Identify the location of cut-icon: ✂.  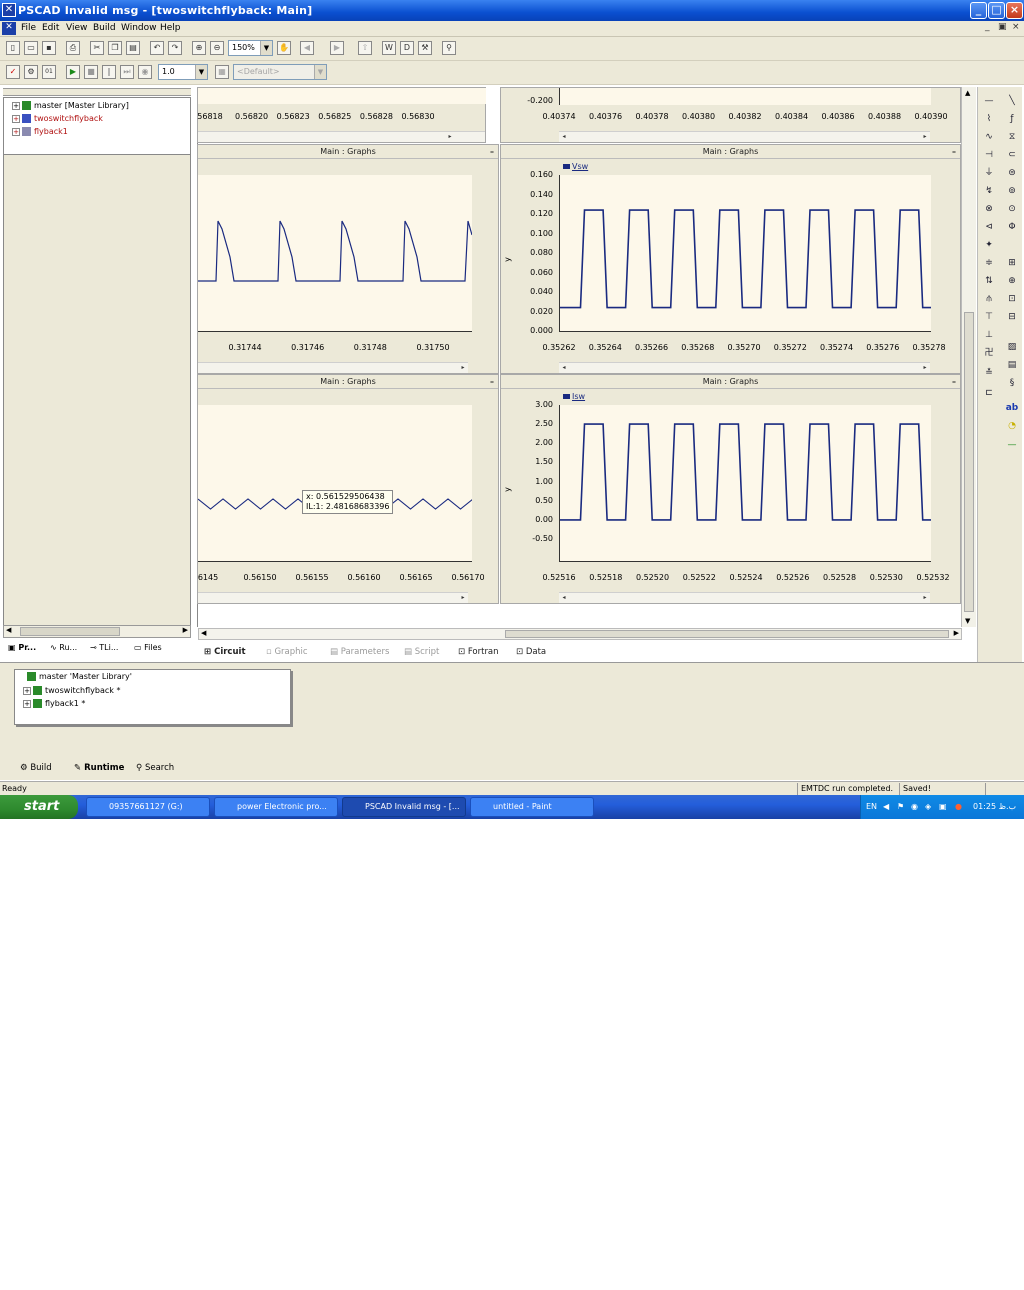
(97, 48).